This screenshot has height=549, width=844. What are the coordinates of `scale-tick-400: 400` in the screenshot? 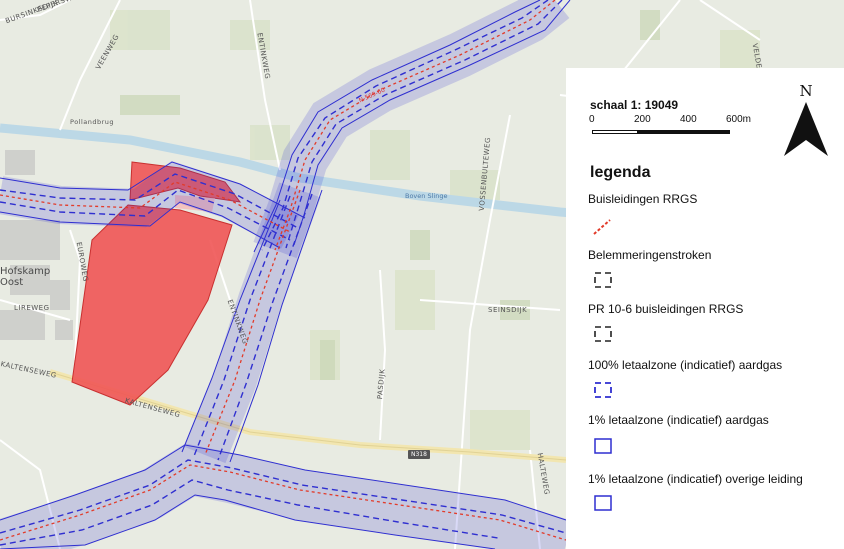 It's located at (688, 119).